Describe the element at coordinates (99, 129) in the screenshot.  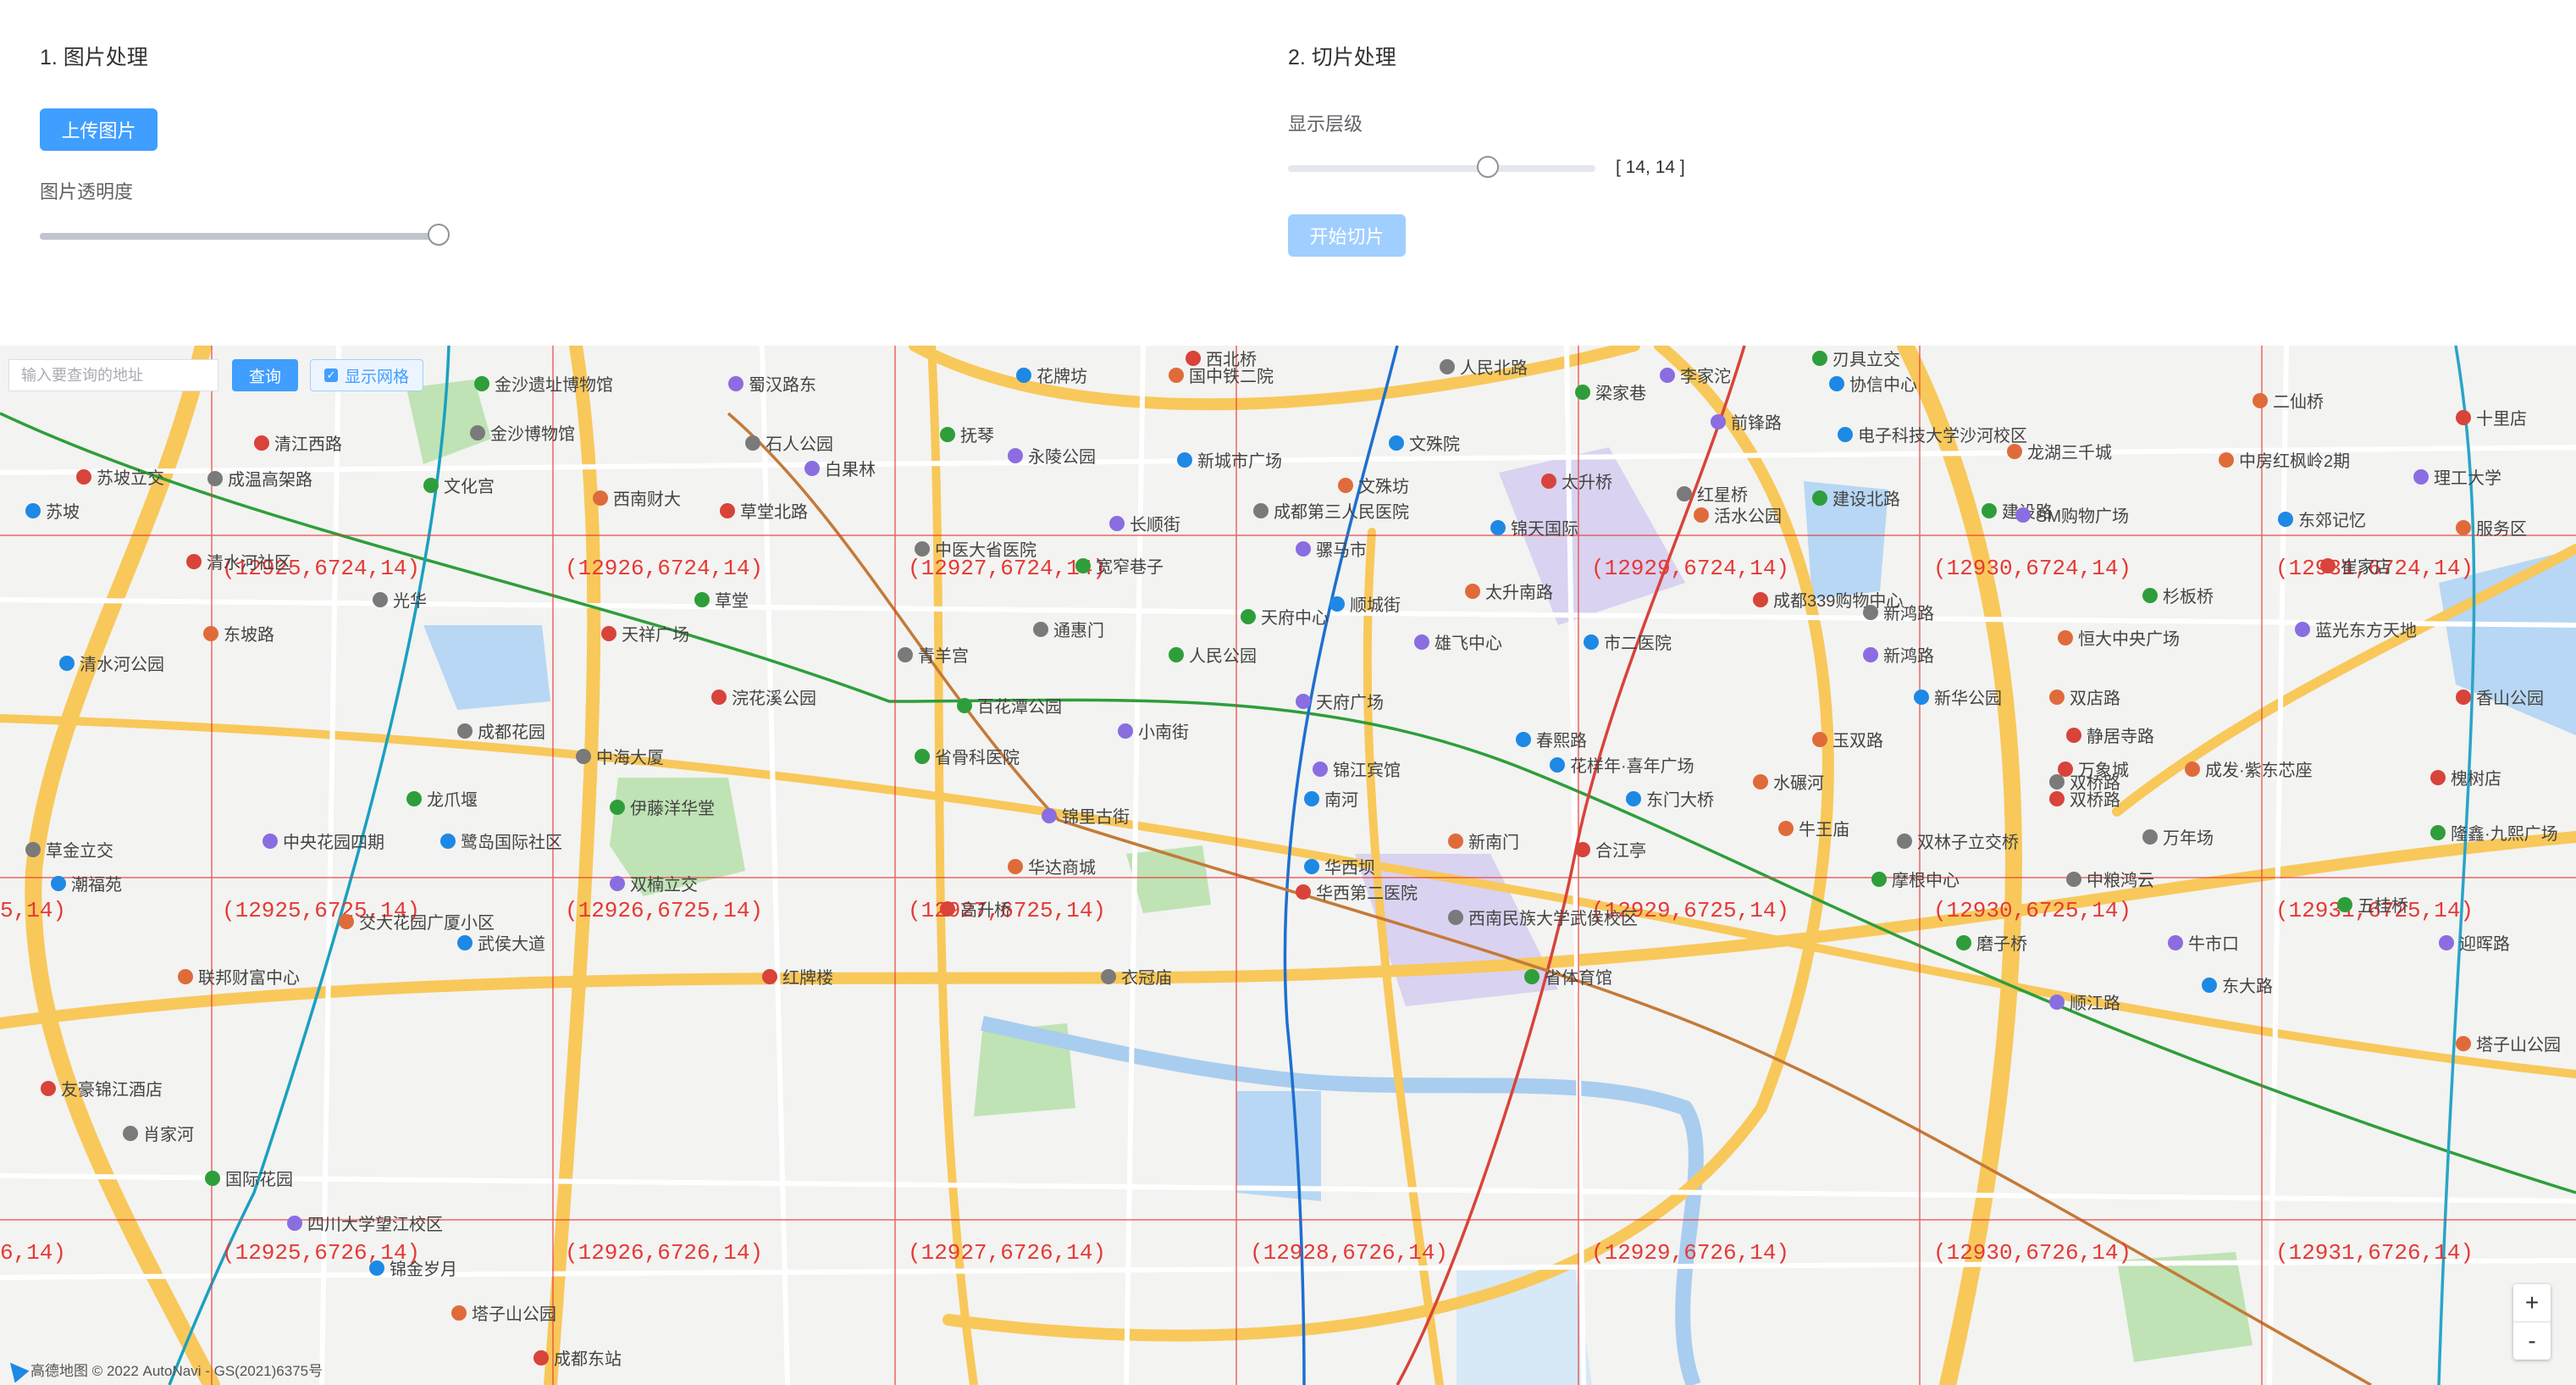
I see `upload-image-button: 上传图片` at that location.